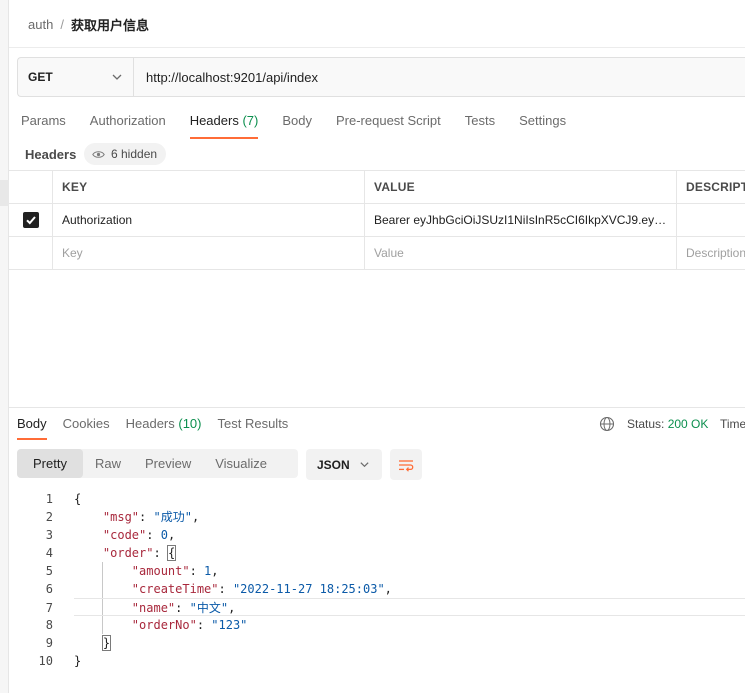 The height and width of the screenshot is (693, 745). What do you see at coordinates (168, 463) in the screenshot?
I see `view-preview-button: Preview` at bounding box center [168, 463].